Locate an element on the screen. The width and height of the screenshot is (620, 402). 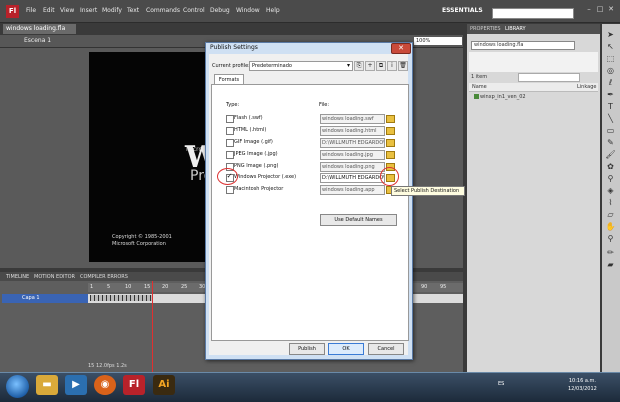
layer-name: Capa 1 is located at coordinates (31, 298).